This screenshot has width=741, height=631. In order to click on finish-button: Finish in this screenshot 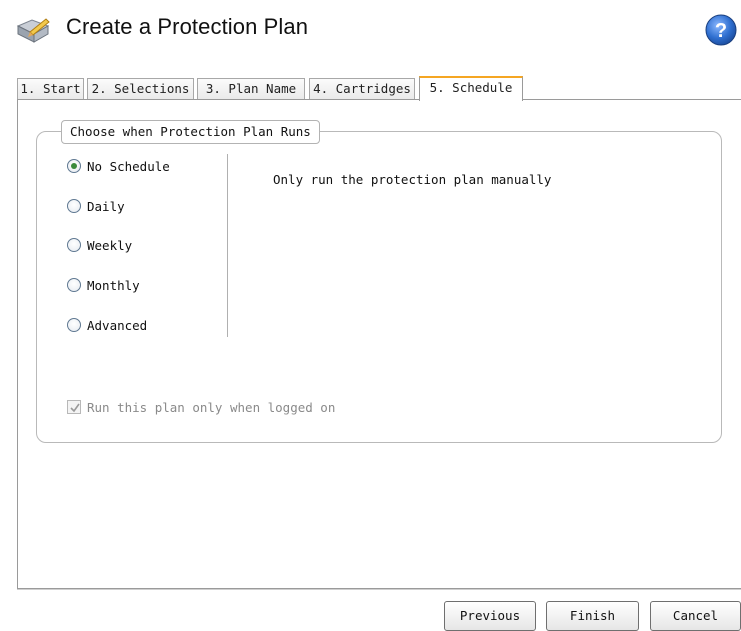, I will do `click(592, 616)`.